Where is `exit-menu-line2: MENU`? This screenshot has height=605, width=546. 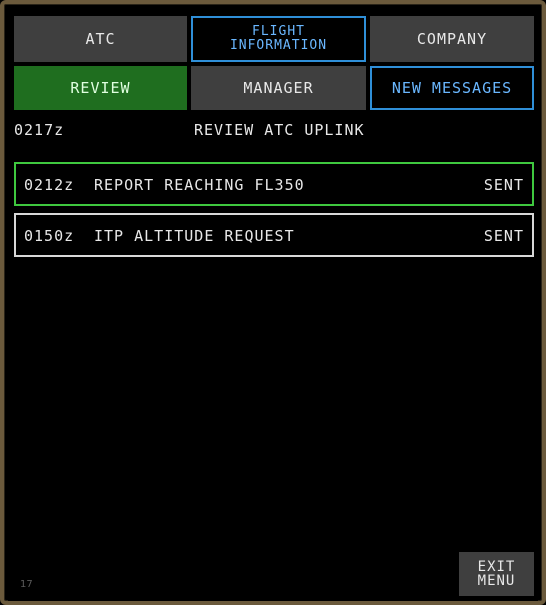
exit-menu-line2: MENU is located at coordinates (496, 581).